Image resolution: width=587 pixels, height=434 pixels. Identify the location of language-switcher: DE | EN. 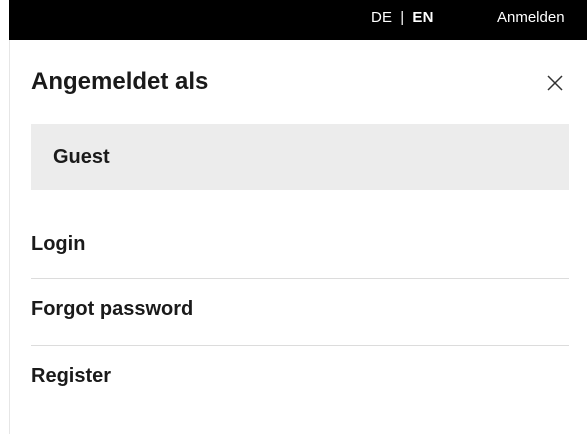
(402, 18).